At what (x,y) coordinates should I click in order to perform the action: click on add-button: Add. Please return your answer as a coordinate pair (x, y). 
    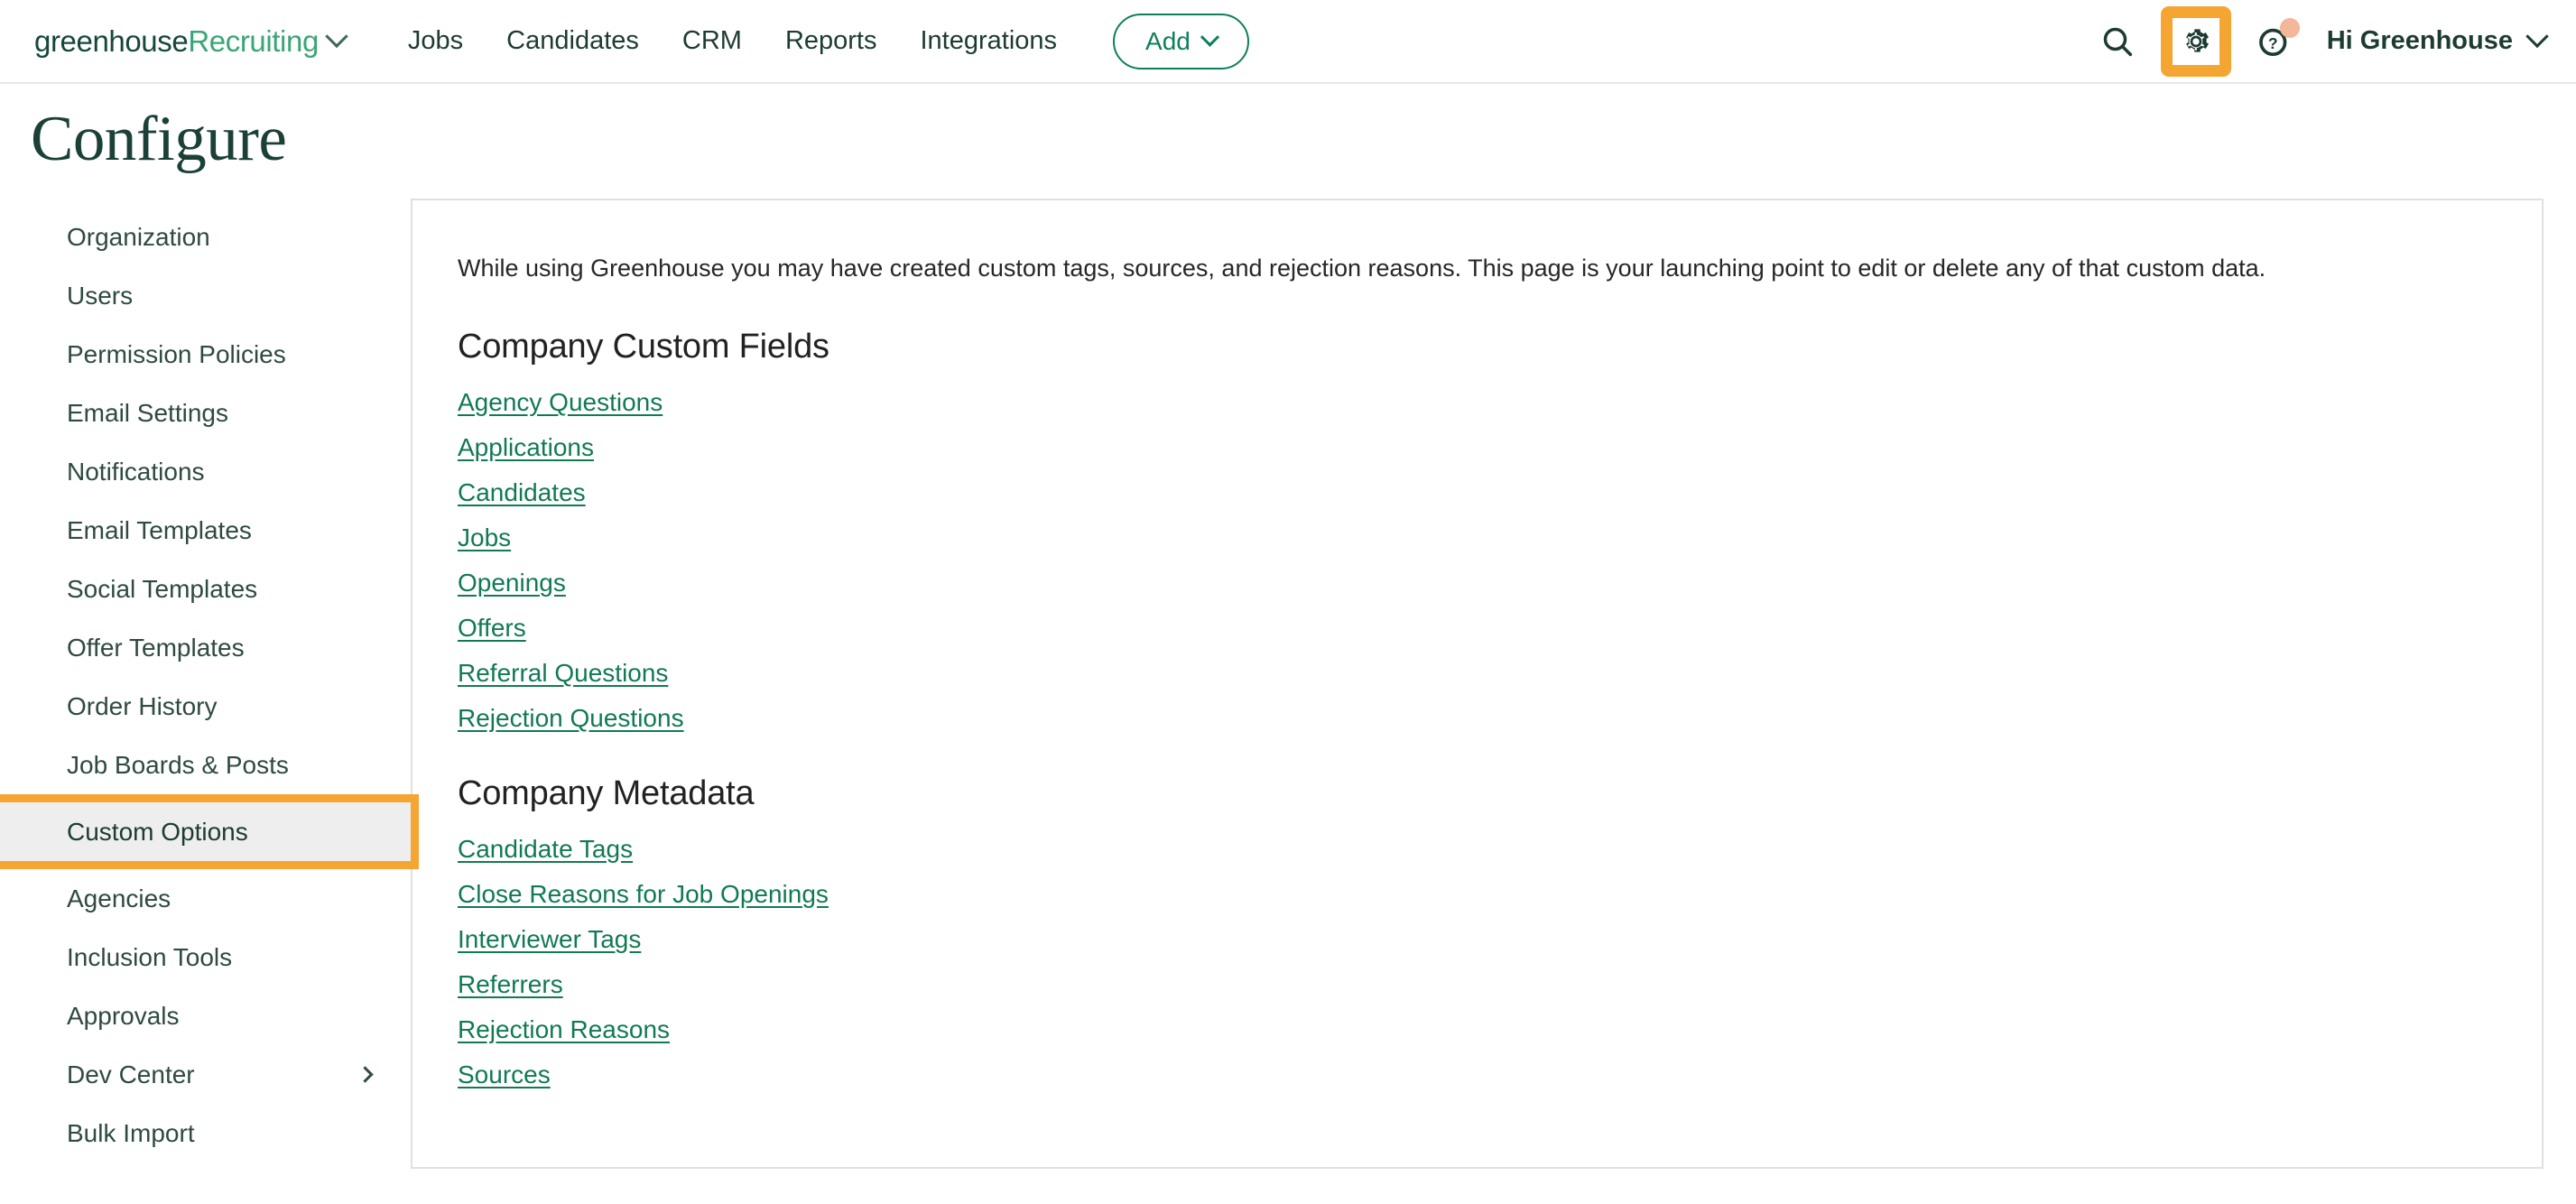
    Looking at the image, I should click on (1181, 41).